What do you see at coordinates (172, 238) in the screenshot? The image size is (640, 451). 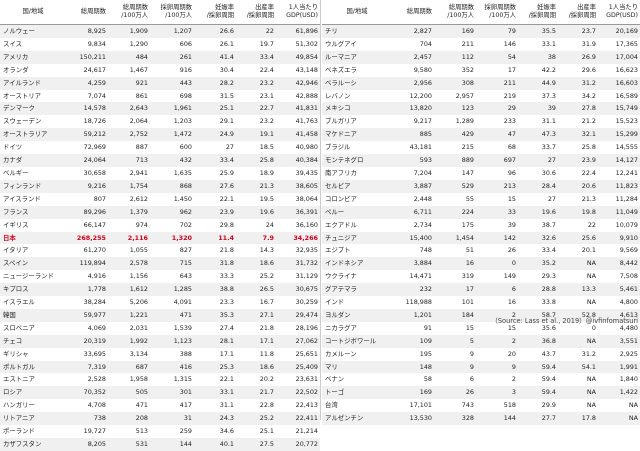 I see `value-cell: 1,320` at bounding box center [172, 238].